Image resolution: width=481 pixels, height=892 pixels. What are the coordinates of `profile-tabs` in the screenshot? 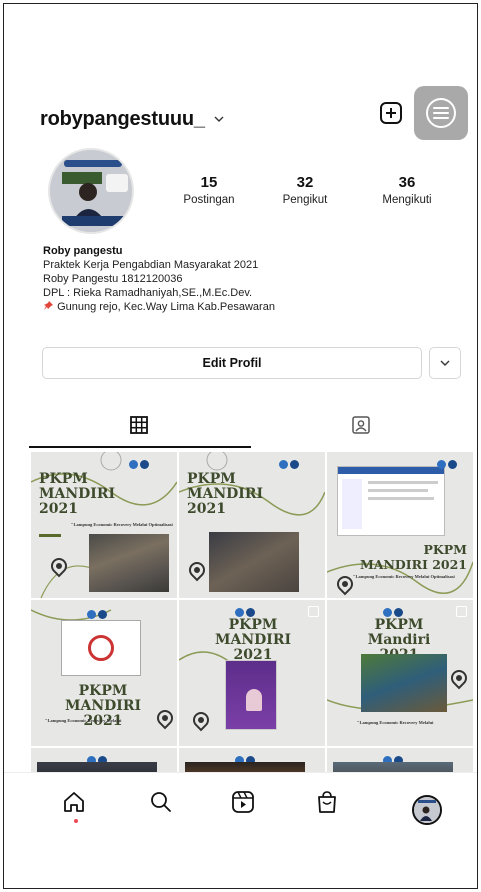 It's located at (251, 429).